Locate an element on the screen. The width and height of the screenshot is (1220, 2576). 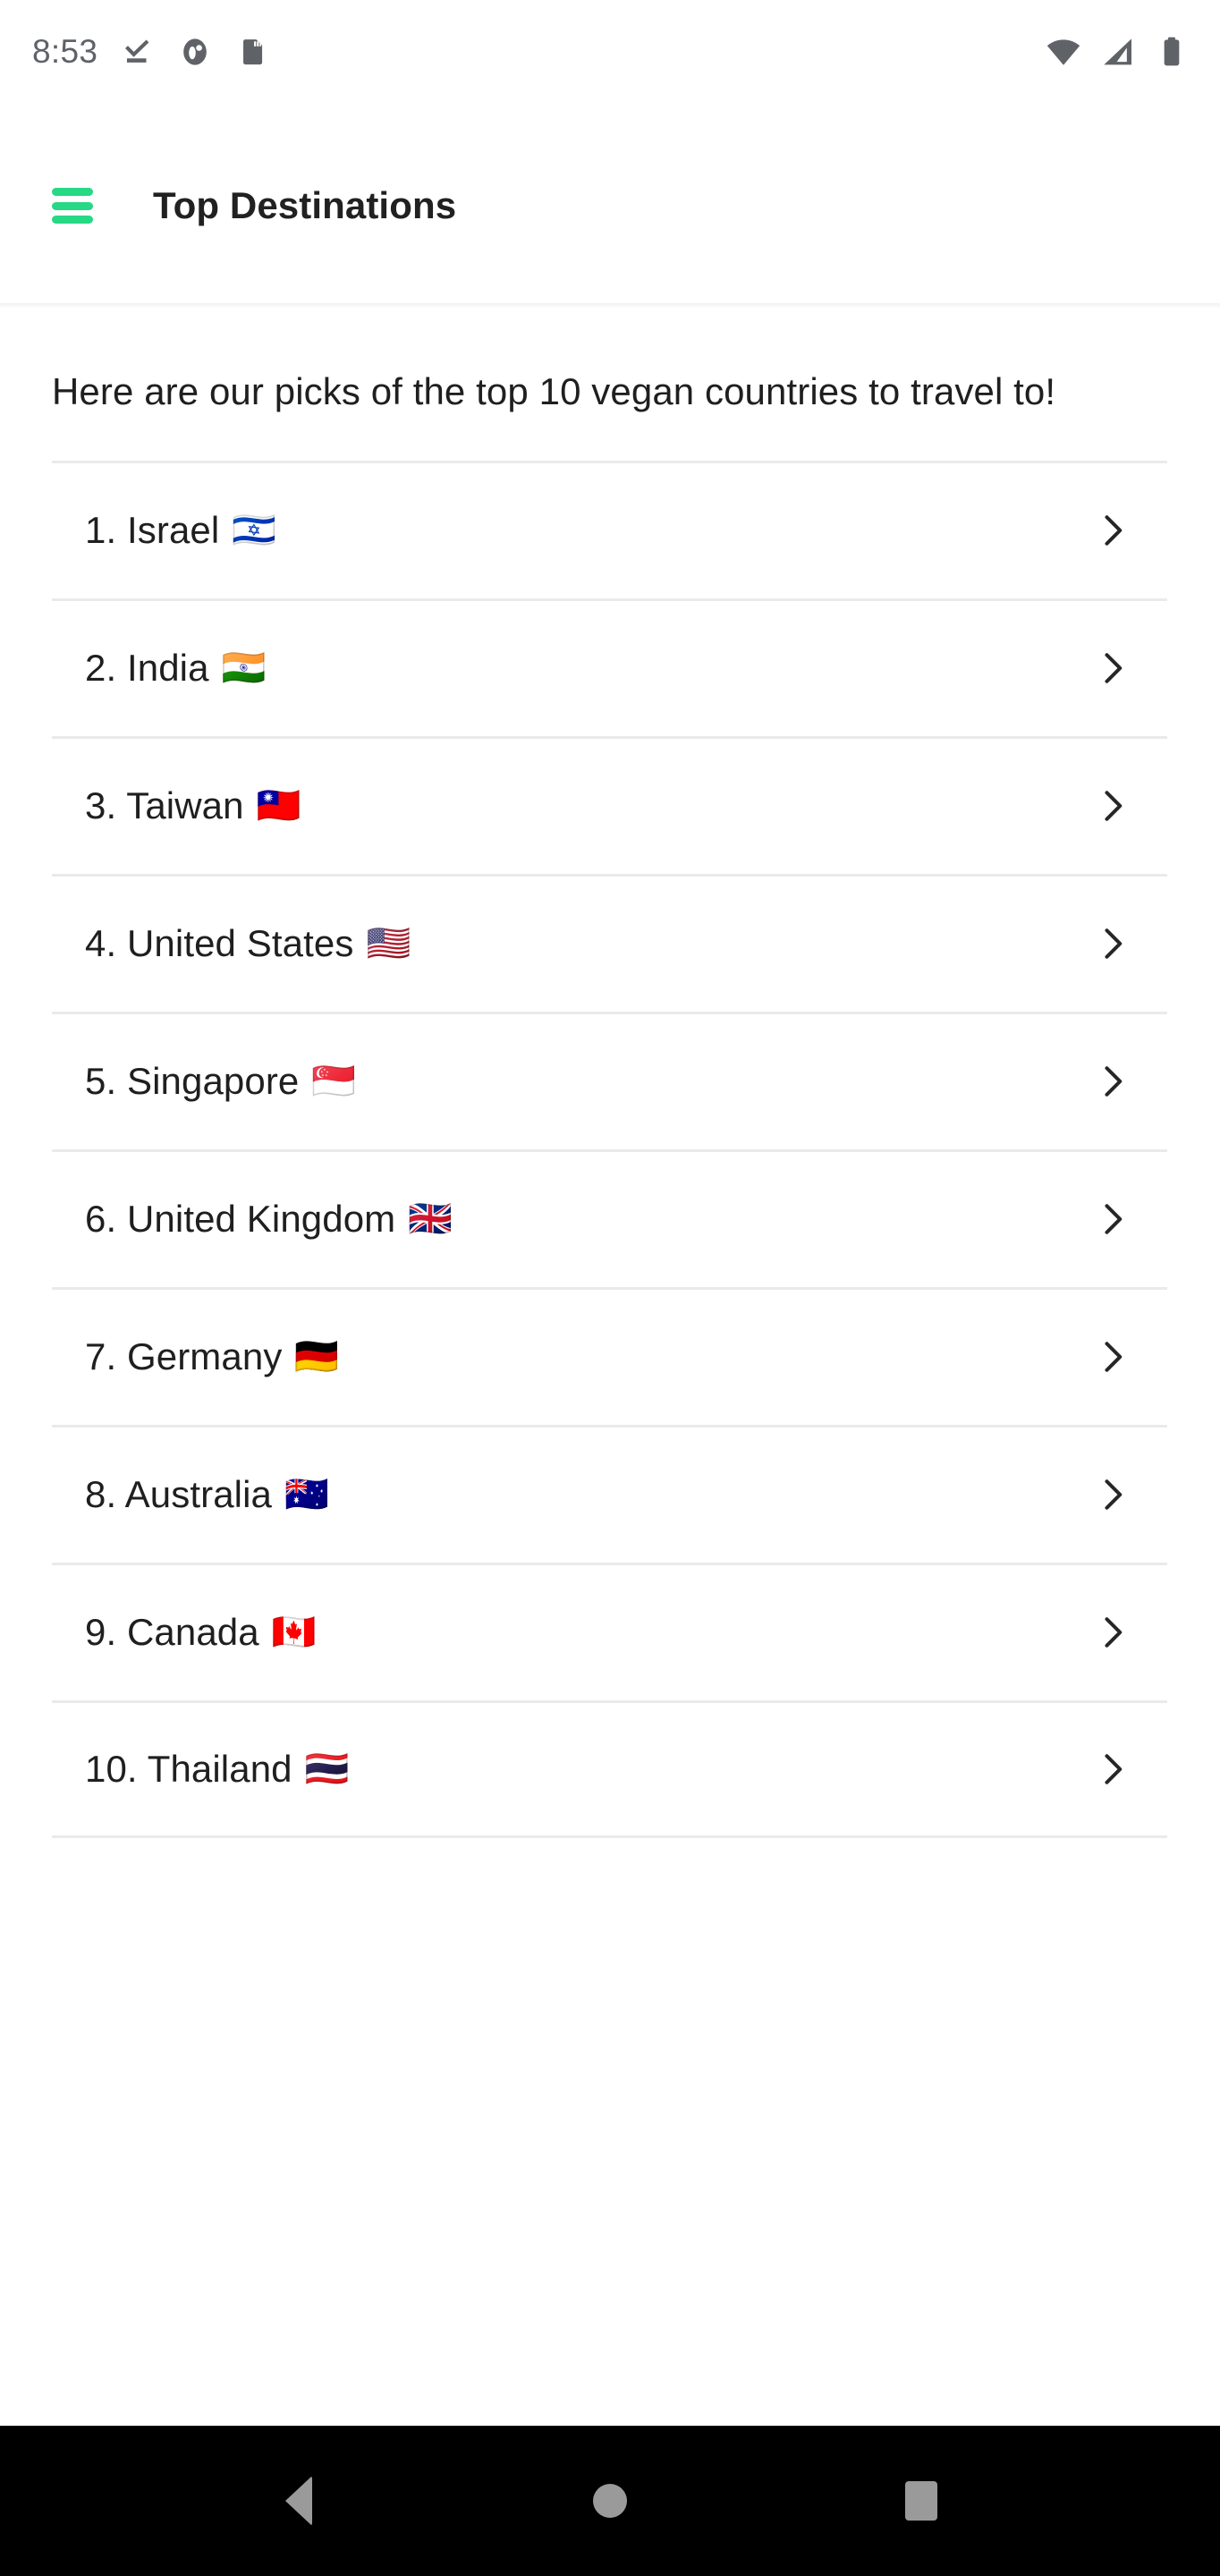
flag-icon: 🇺🇸 is located at coordinates (388, 944).